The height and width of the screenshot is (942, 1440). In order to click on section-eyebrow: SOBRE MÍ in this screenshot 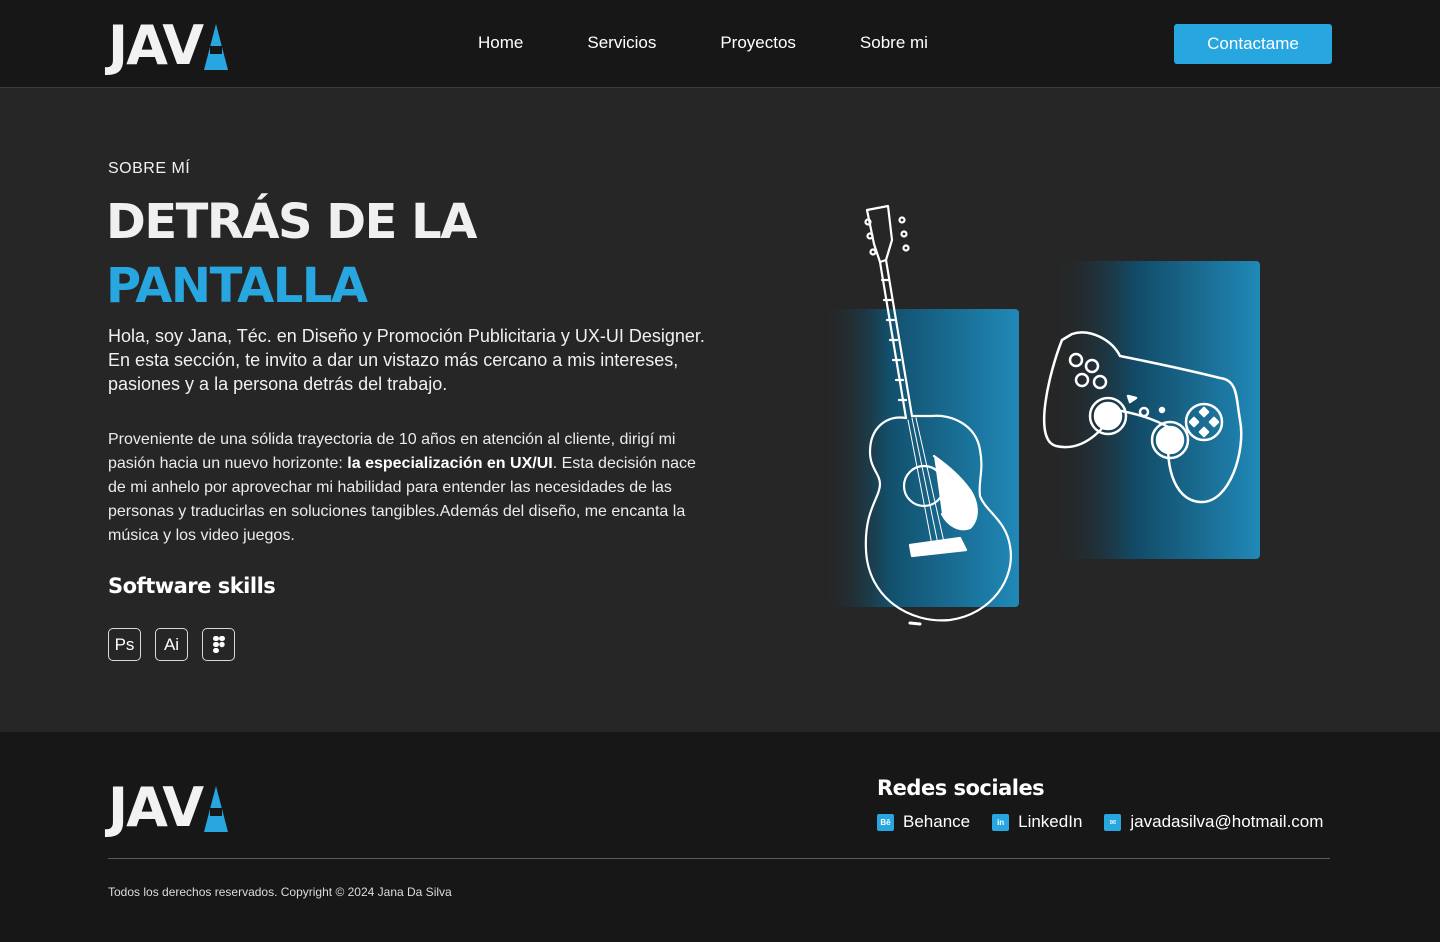, I will do `click(149, 168)`.